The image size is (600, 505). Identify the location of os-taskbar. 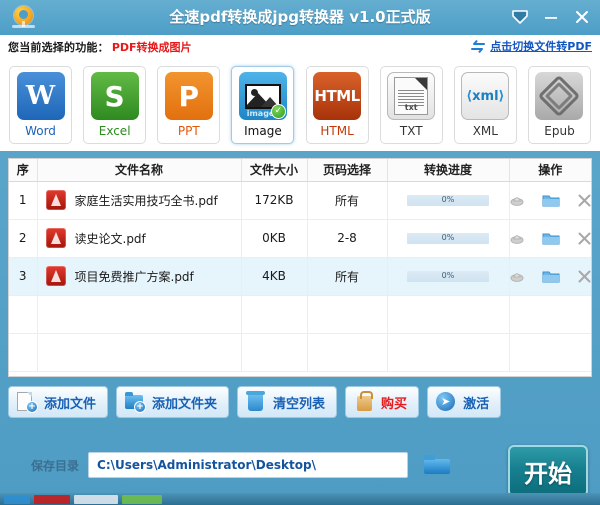
(300, 499).